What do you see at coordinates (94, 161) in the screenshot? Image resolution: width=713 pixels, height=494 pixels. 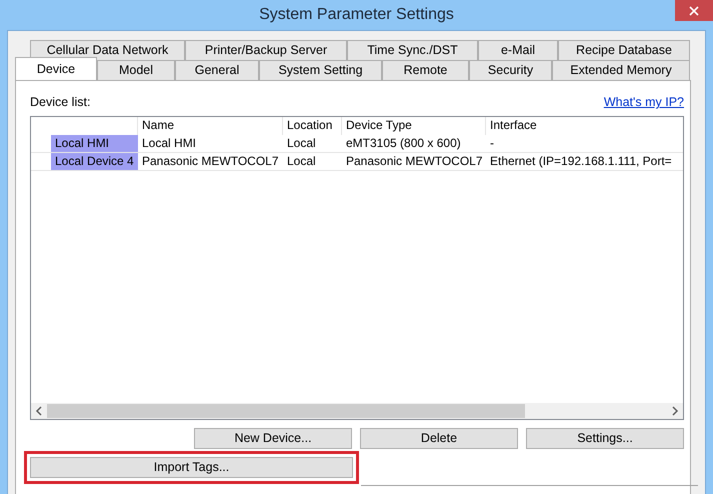 I see `row-header: Local Device 4` at bounding box center [94, 161].